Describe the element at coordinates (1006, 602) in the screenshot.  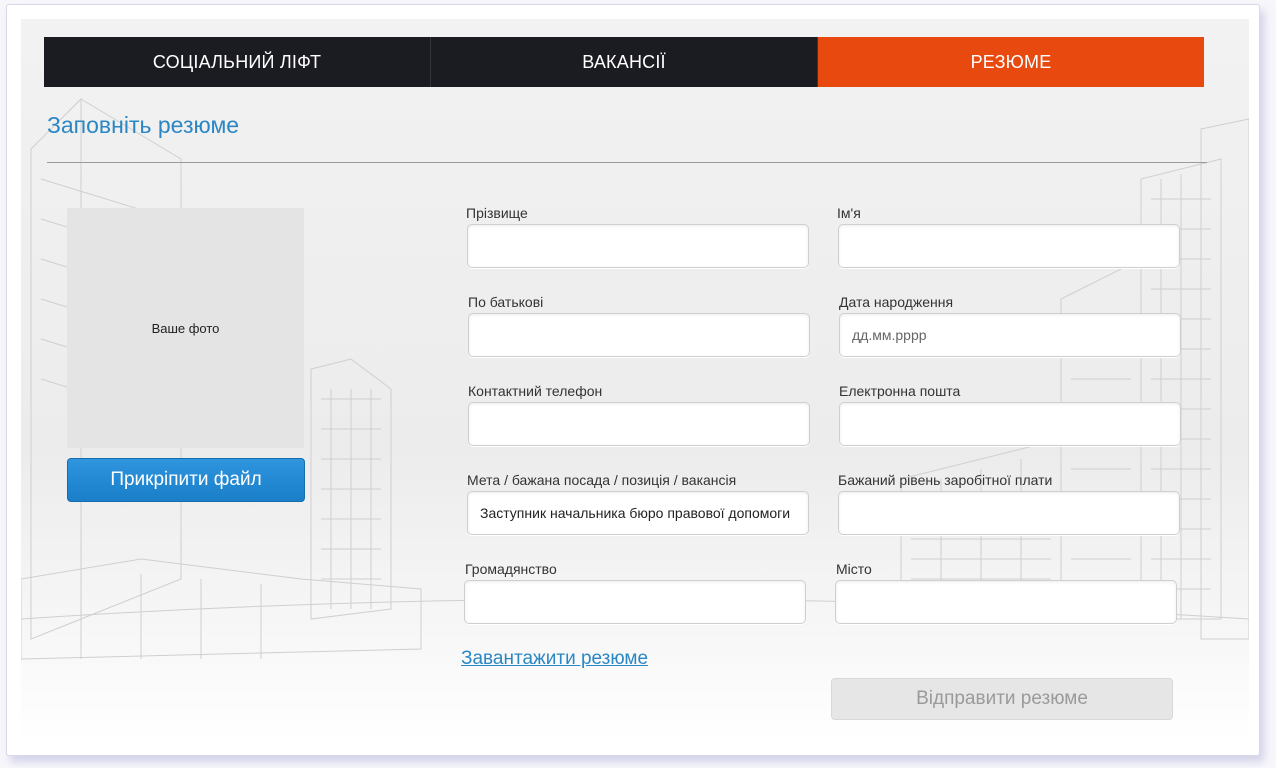
I see `city-input` at that location.